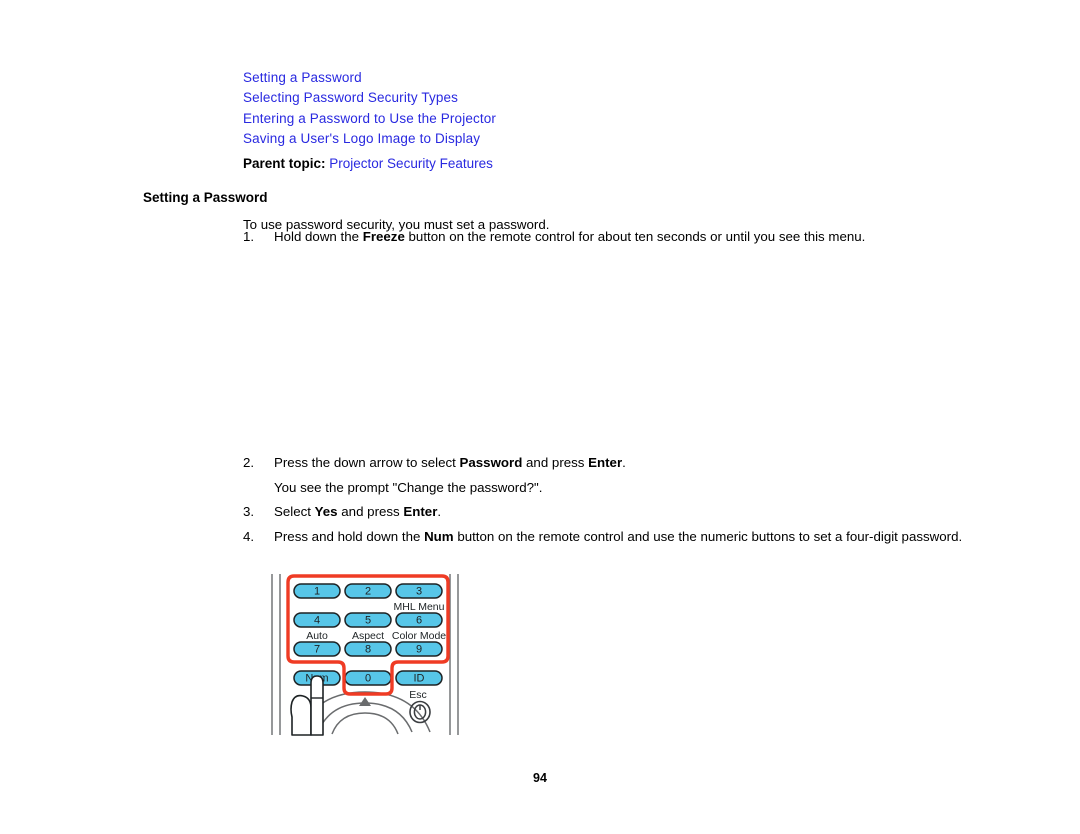 The height and width of the screenshot is (834, 1080). I want to click on svg-text: 8, so click(368, 650).